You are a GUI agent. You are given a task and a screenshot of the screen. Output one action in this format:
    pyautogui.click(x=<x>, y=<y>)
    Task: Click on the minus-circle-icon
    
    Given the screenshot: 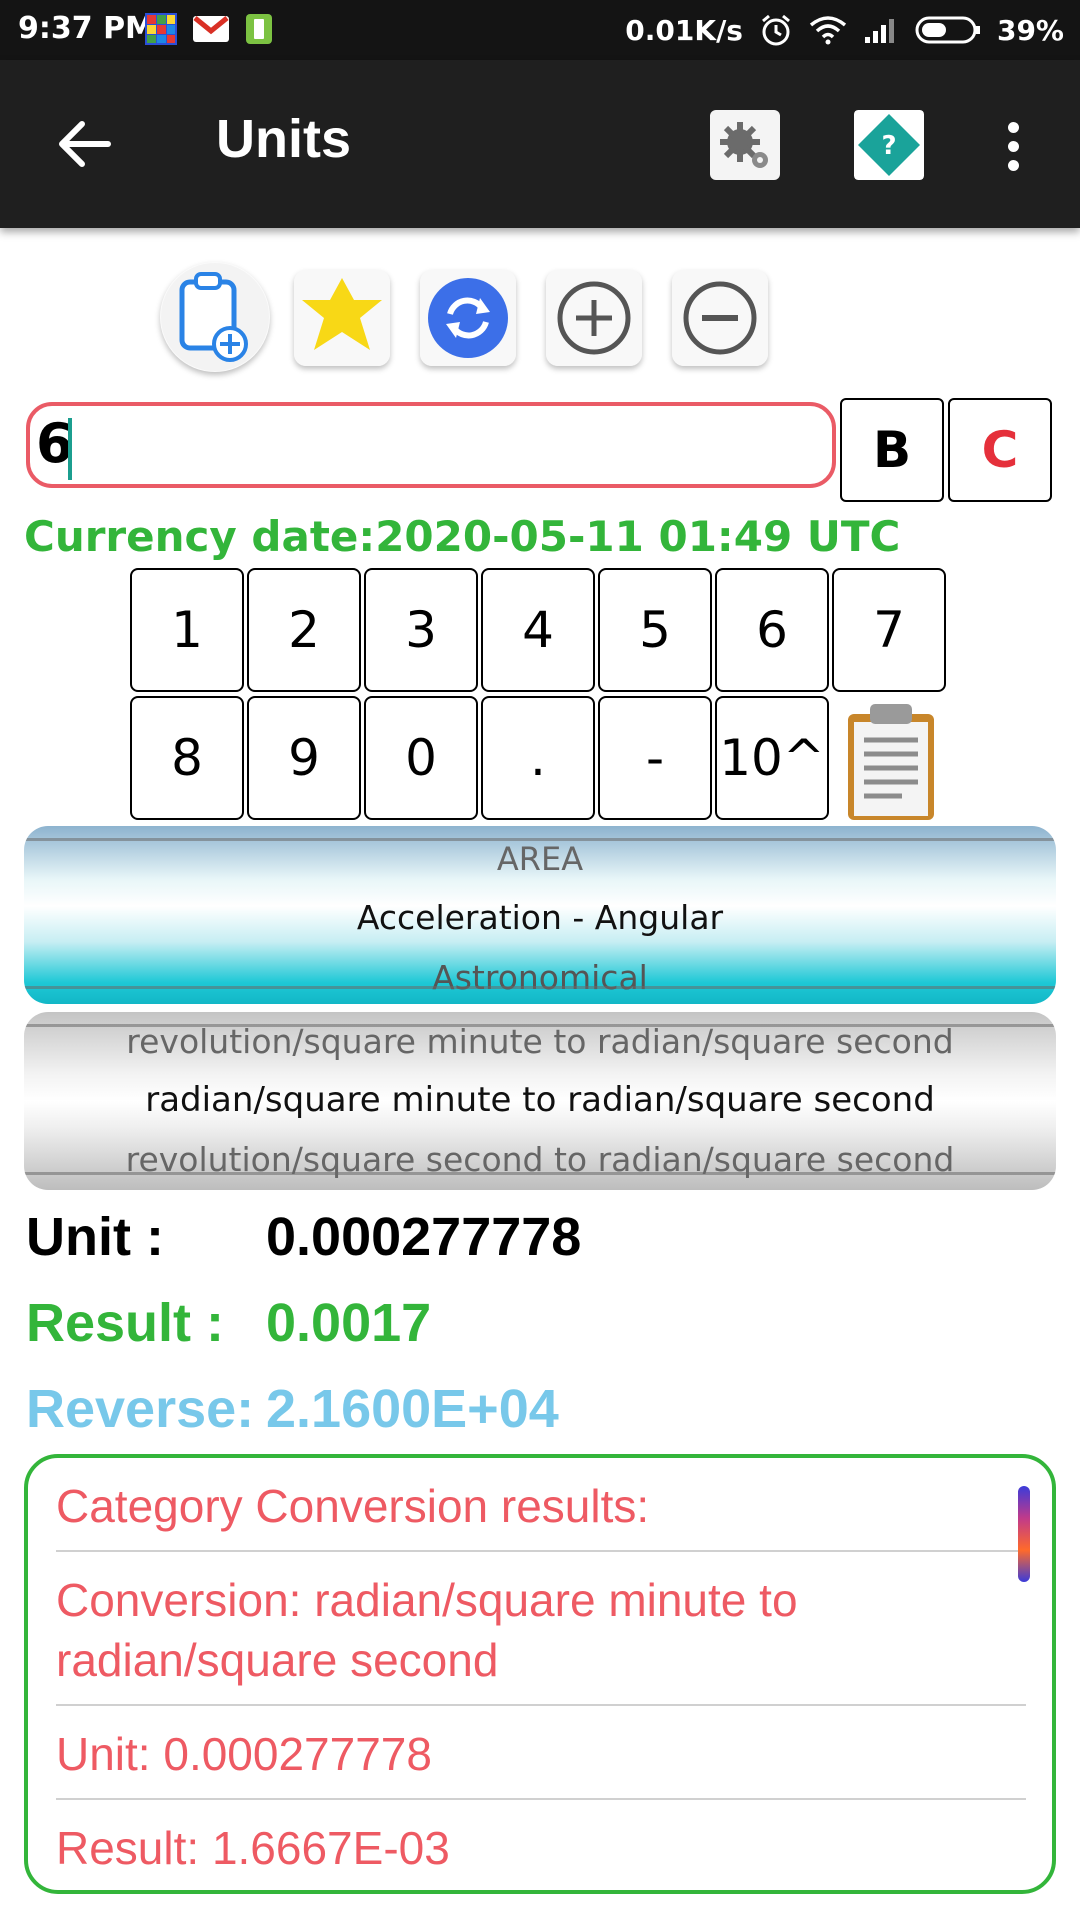 What is the action you would take?
    pyautogui.click(x=720, y=318)
    